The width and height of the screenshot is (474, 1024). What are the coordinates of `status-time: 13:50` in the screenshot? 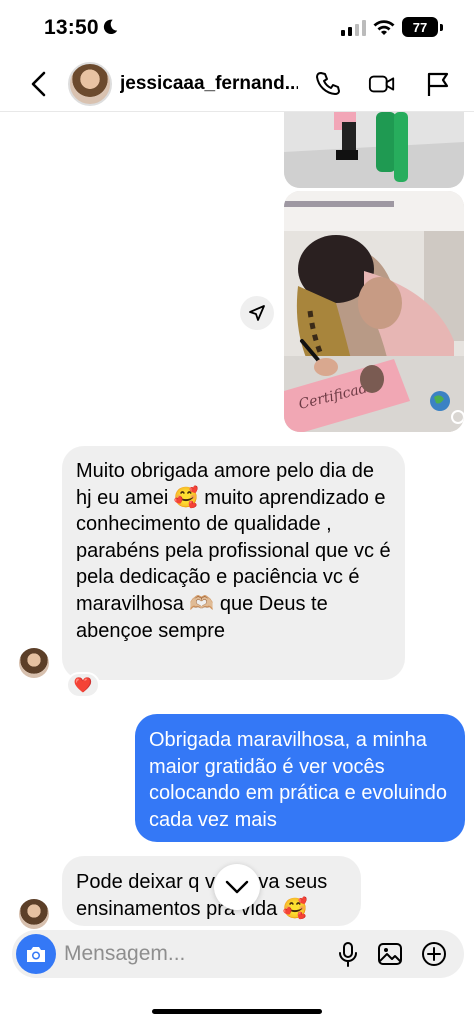 It's located at (71, 27).